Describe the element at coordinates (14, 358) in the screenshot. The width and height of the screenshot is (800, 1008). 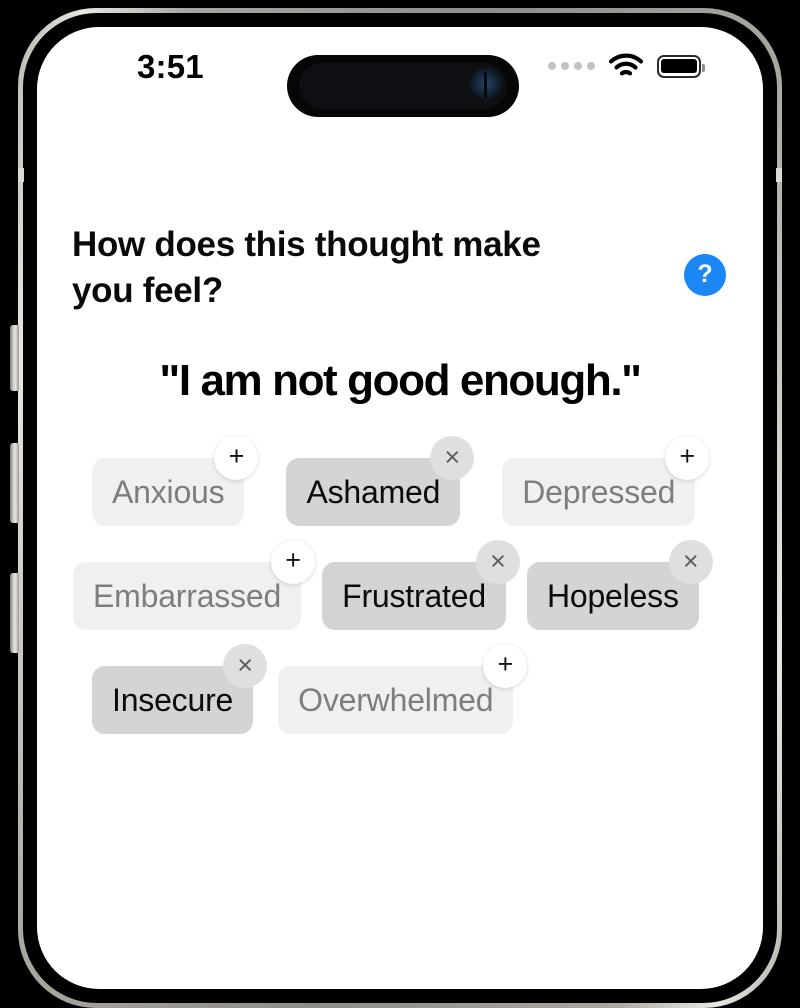
I see `action-button` at that location.